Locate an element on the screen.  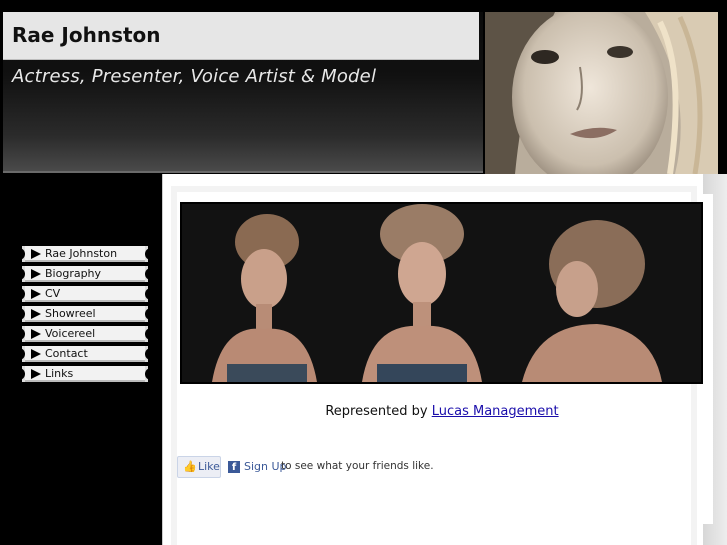
representation-line: Represented by Lucas Management is located at coordinates (442, 411).